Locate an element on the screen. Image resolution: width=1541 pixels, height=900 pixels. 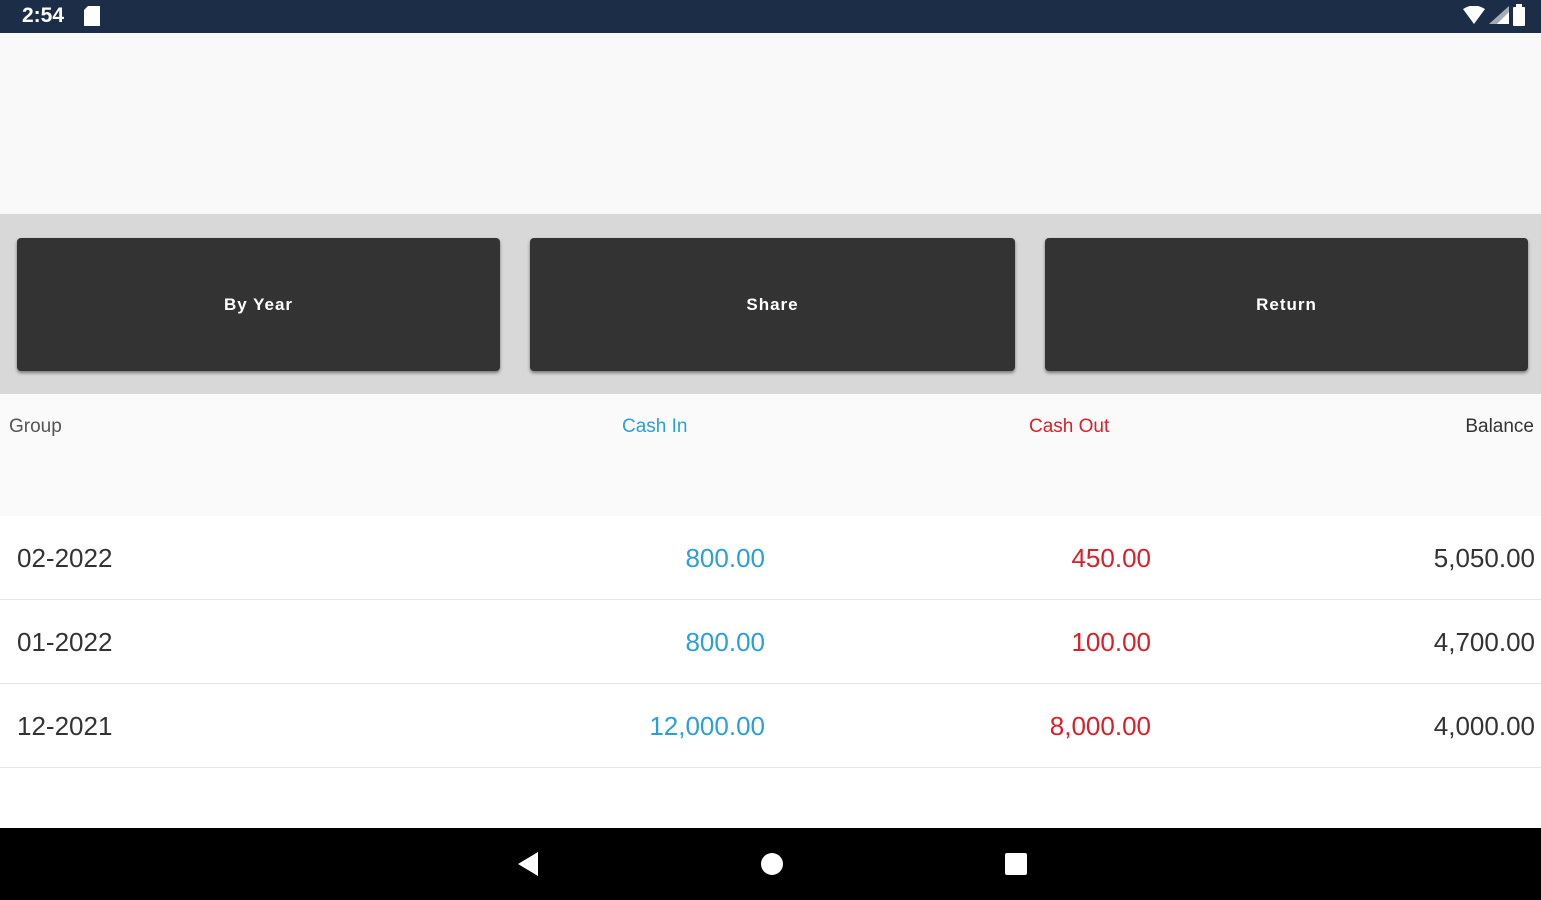
battery-icon is located at coordinates (1519, 17).